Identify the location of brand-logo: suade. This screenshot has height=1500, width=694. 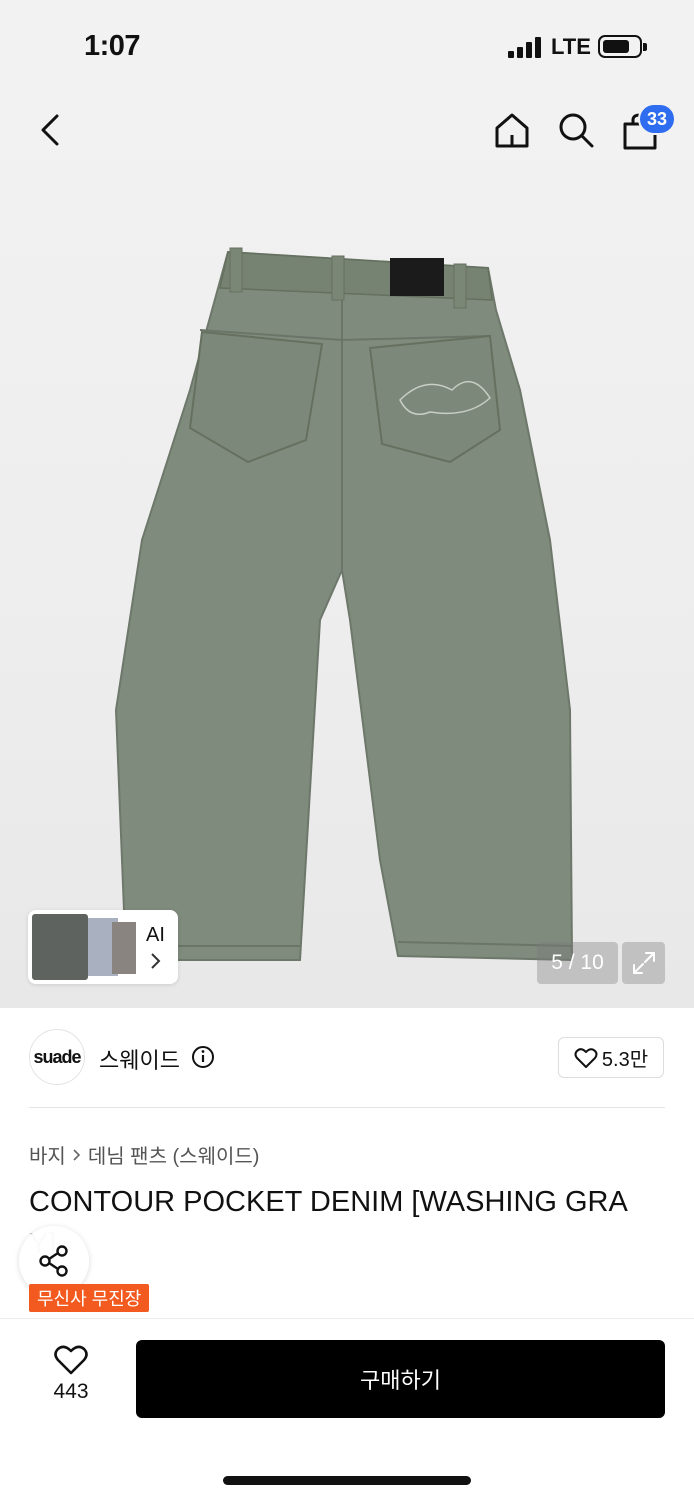
(57, 1057).